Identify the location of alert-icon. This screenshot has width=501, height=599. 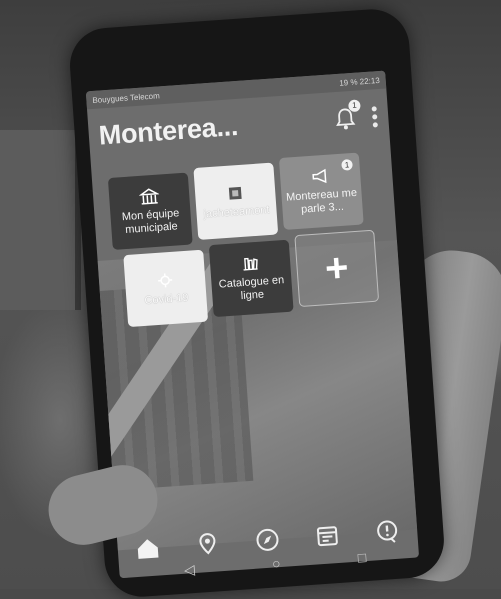
(387, 532).